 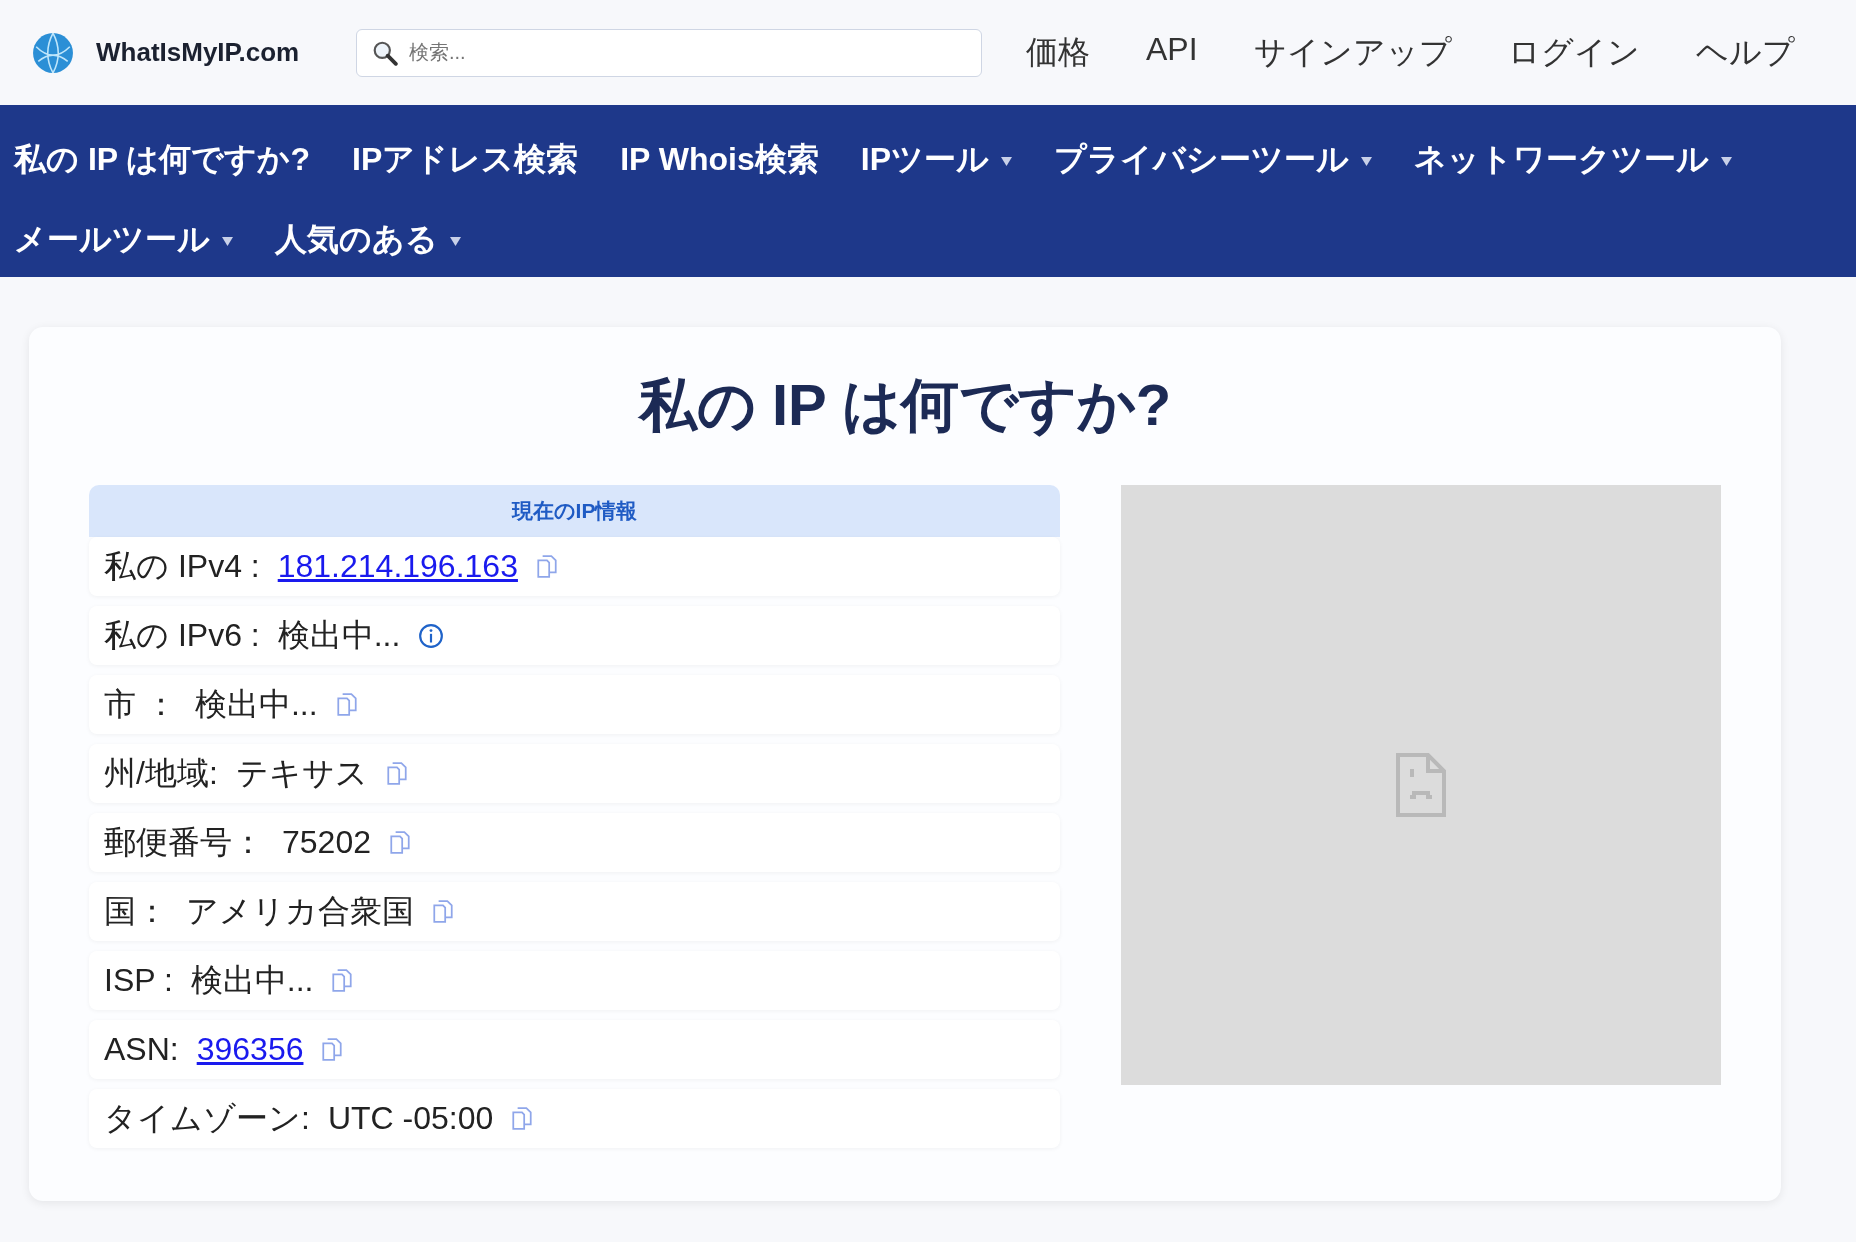 I want to click on row-label: タイムゾーン:, so click(x=207, y=1118).